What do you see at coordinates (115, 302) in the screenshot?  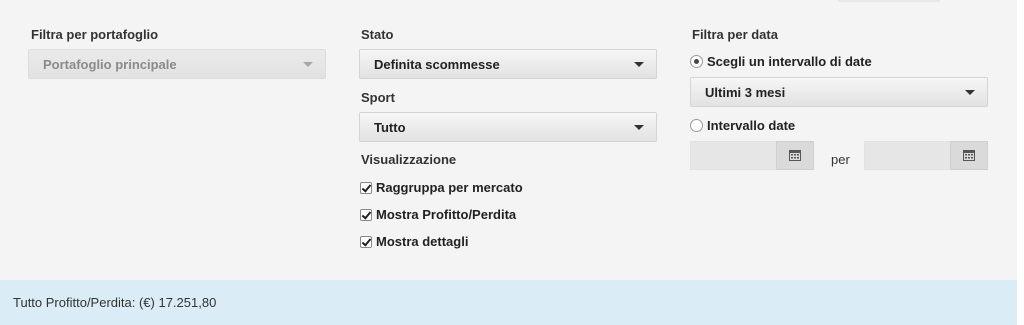 I see `total-profit-loss-text: Tutto Profitto/Perdita: (€) 17.251,80` at bounding box center [115, 302].